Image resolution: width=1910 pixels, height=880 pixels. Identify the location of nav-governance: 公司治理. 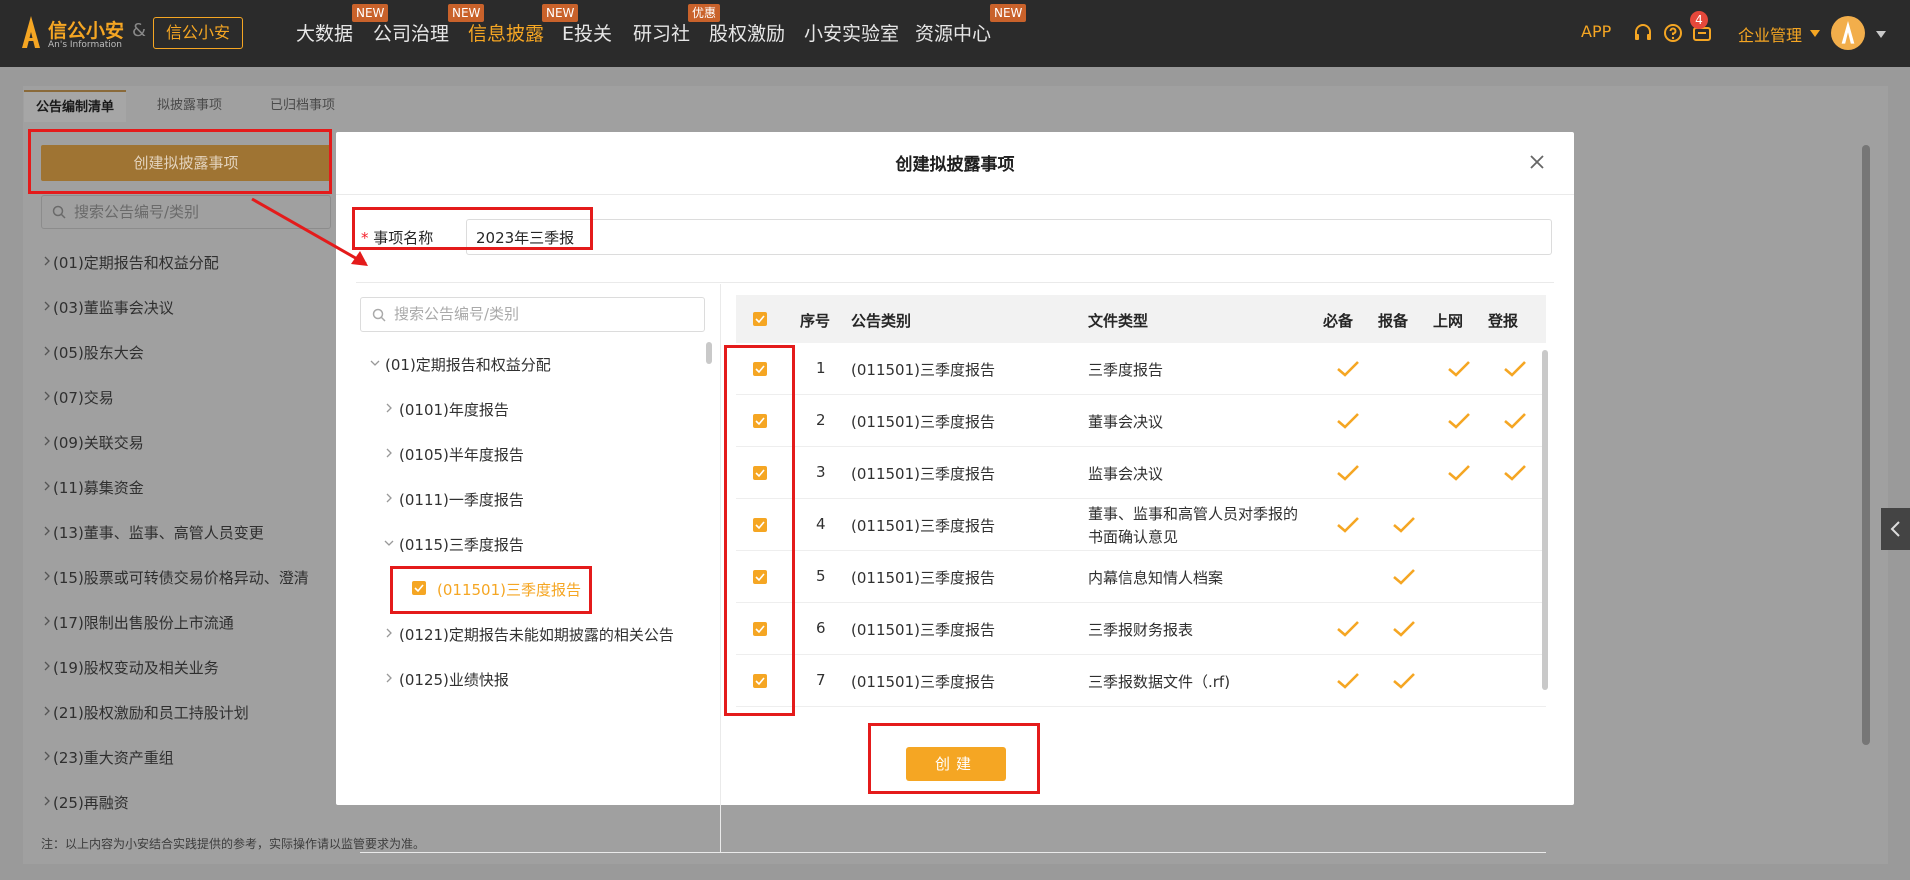
(411, 32).